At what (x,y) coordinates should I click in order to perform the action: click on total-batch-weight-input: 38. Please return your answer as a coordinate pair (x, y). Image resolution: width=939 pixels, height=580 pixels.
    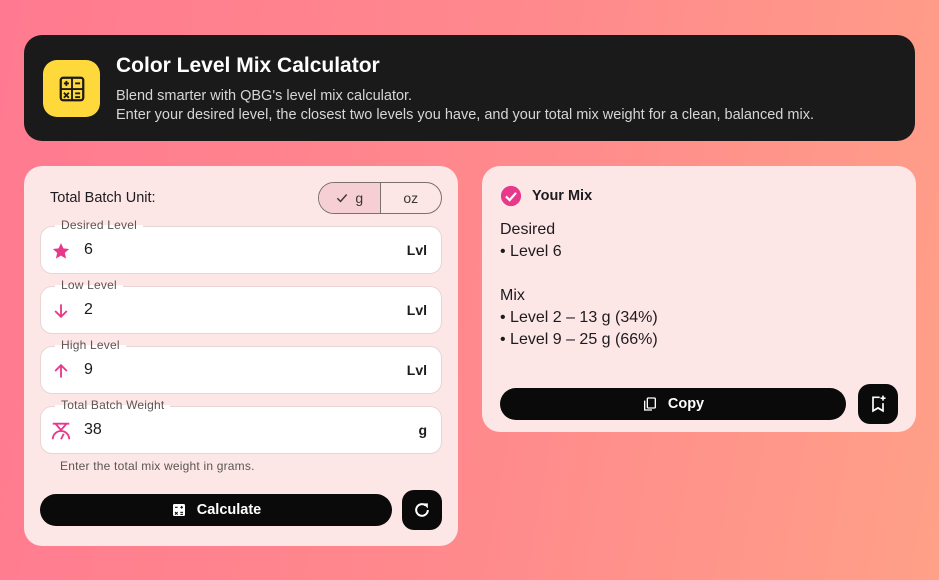
    Looking at the image, I should click on (93, 430).